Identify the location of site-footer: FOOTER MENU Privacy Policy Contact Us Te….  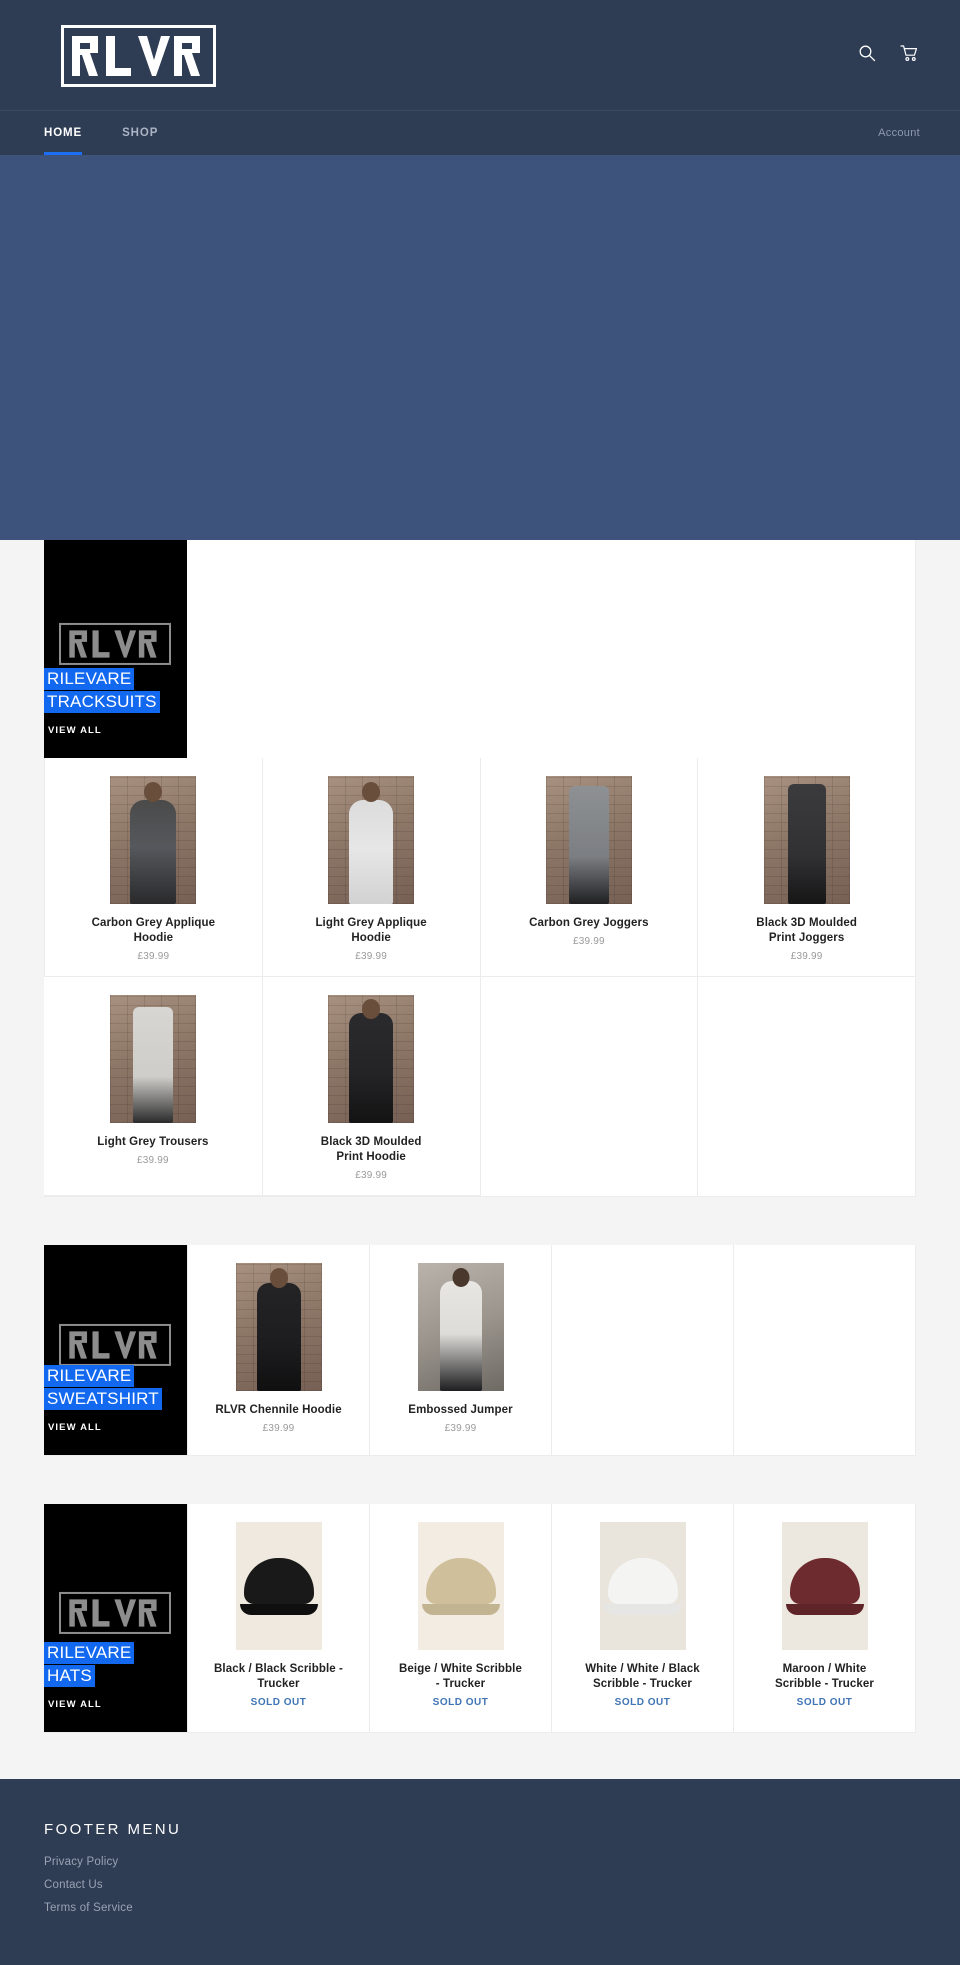
(480, 1872).